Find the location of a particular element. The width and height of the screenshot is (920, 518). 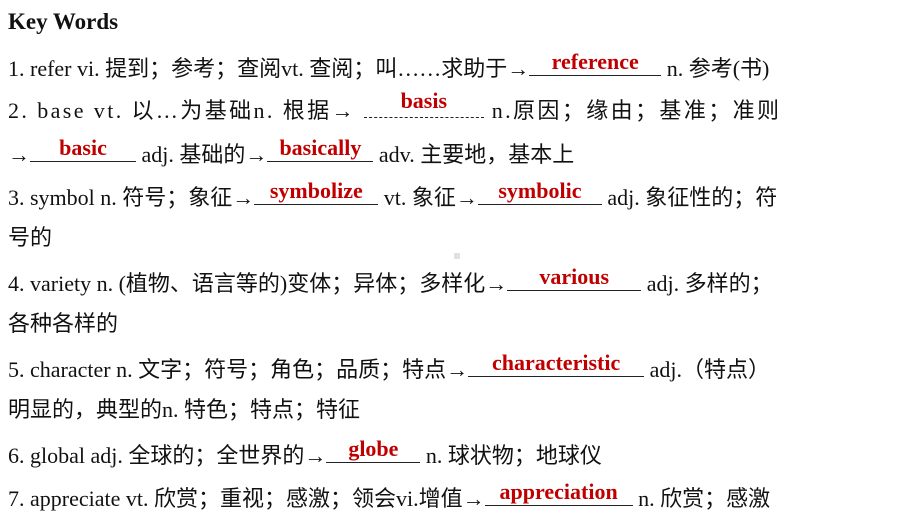

item-basic: → basic adj. 基础的→ basically adv. 主要地，基本上 is located at coordinates (291, 153).